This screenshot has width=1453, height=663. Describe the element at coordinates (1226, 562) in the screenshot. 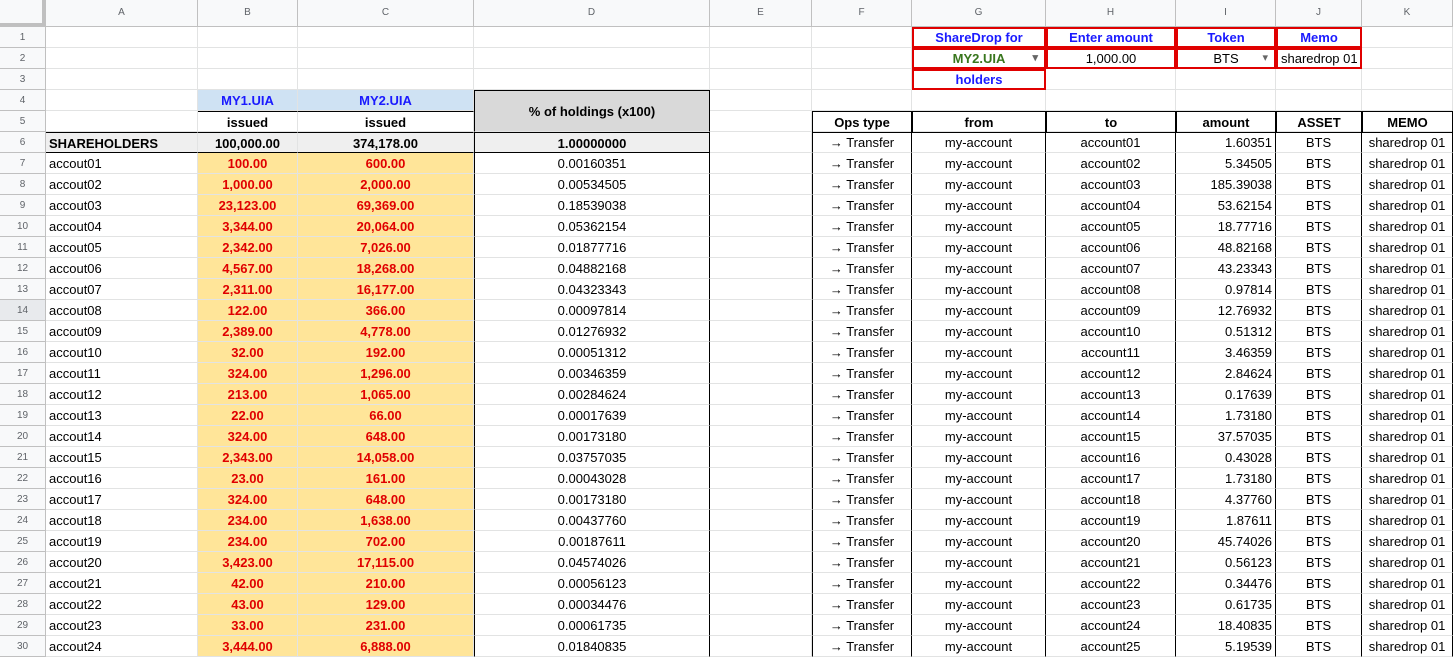

I see `ops-amount: 0.56123` at that location.